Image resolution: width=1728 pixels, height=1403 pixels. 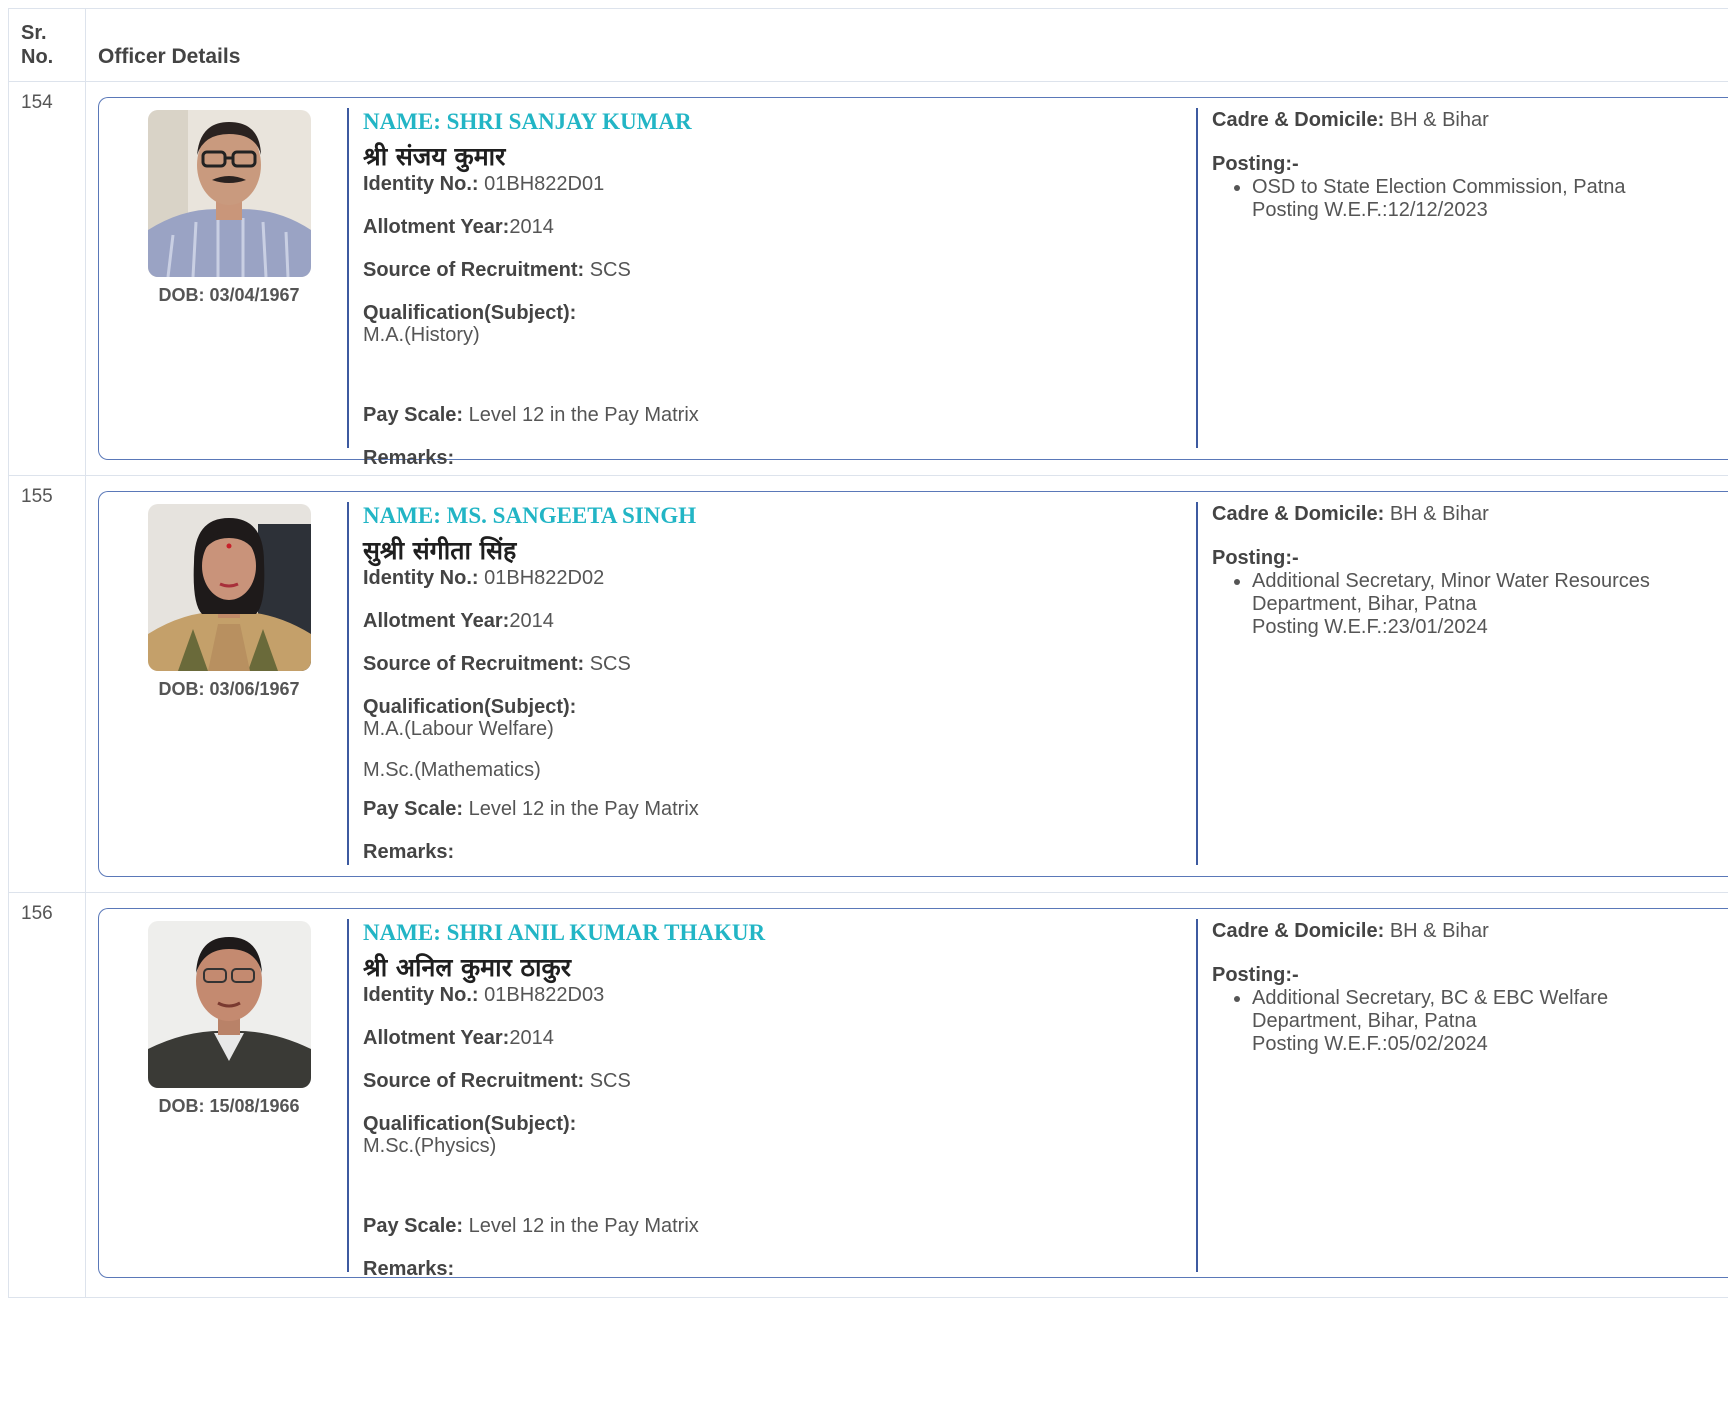 I want to click on posting-line: OSD to State Election Commission, Patna, so click(x=1439, y=187).